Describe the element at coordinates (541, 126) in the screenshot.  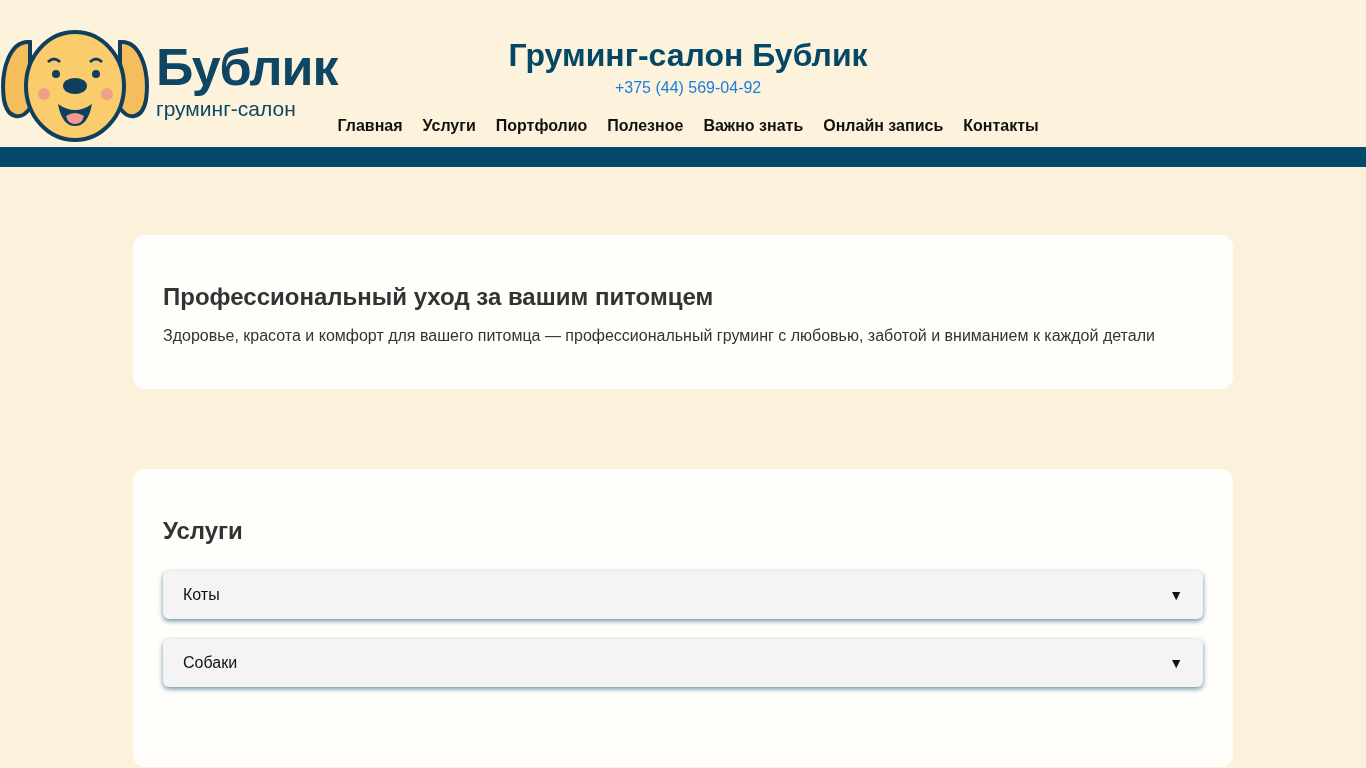
I see `nav-link: Портфолио` at that location.